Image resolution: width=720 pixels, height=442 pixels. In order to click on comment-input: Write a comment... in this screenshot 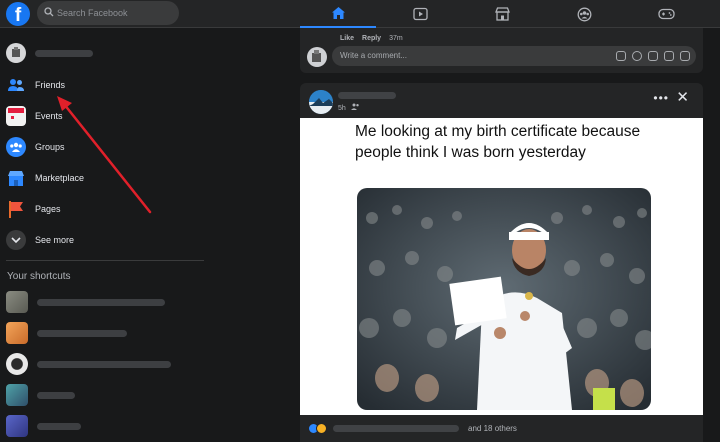, I will do `click(514, 56)`.